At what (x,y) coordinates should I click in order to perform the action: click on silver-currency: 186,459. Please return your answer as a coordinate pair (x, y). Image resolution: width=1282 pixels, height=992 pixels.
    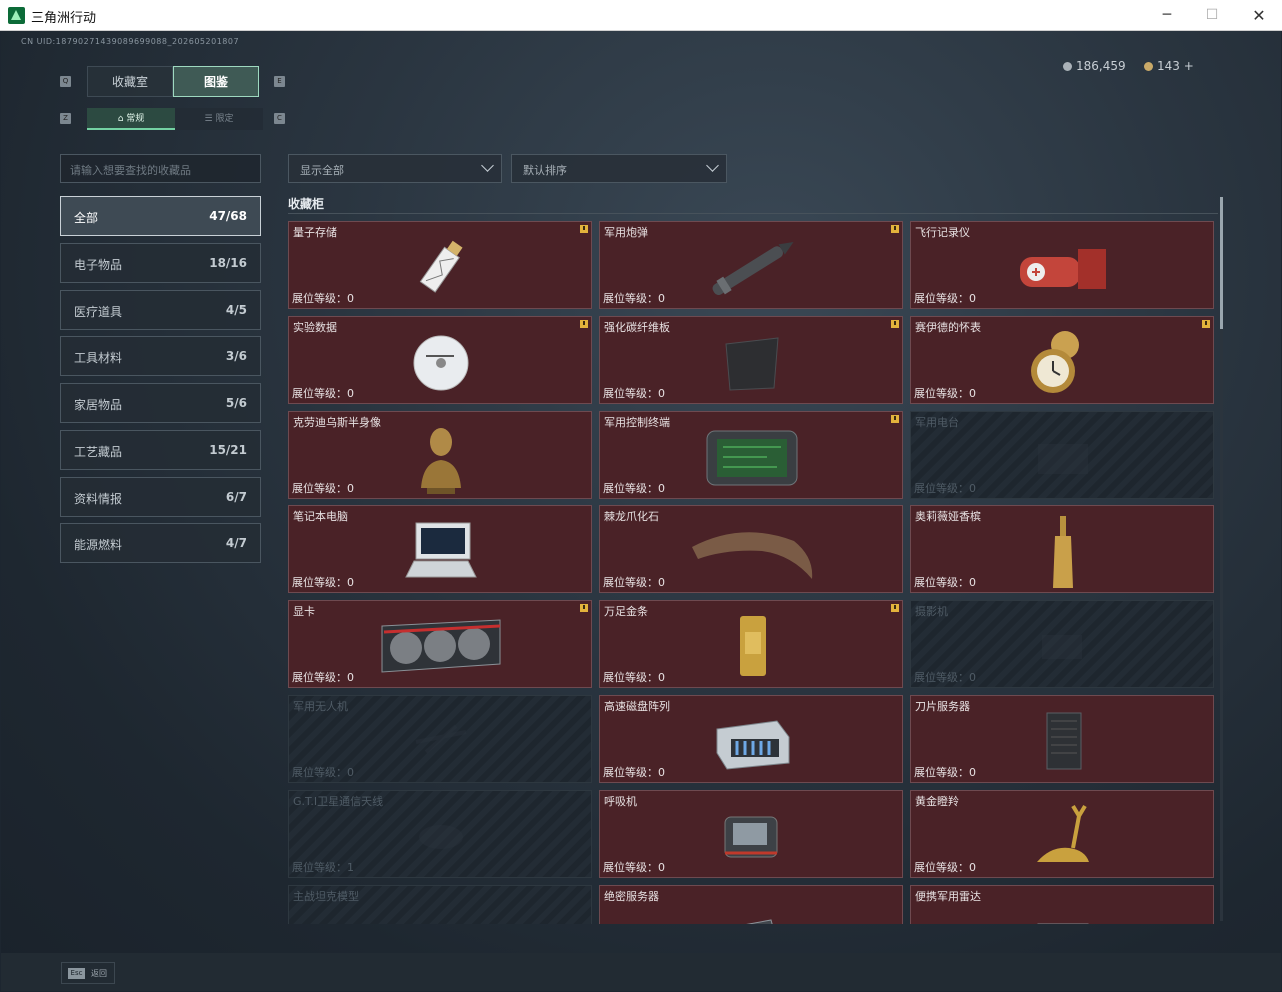
    Looking at the image, I should click on (1094, 66).